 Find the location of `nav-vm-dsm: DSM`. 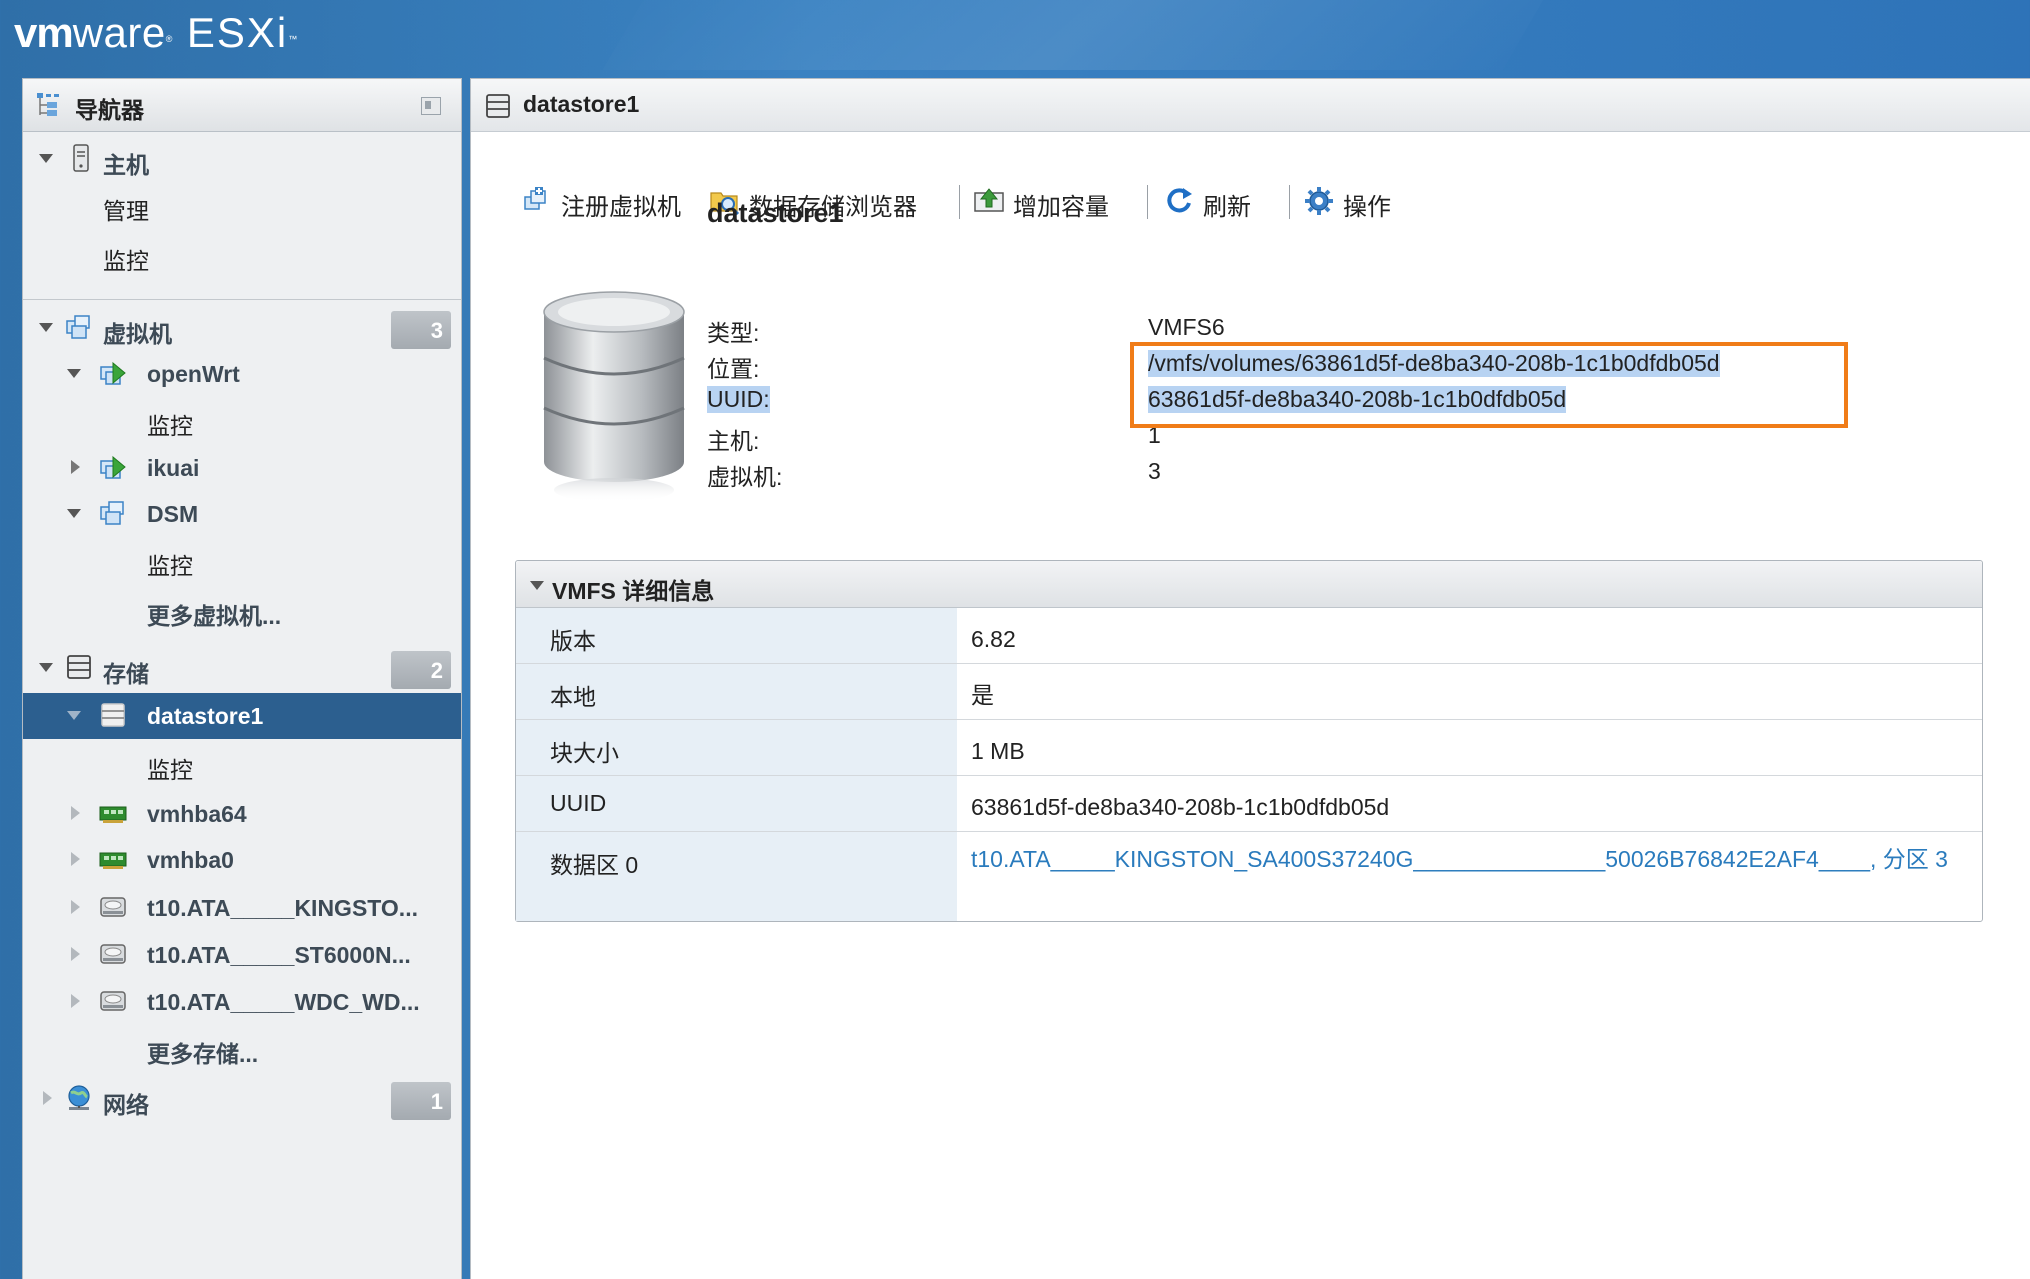

nav-vm-dsm: DSM is located at coordinates (242, 514).